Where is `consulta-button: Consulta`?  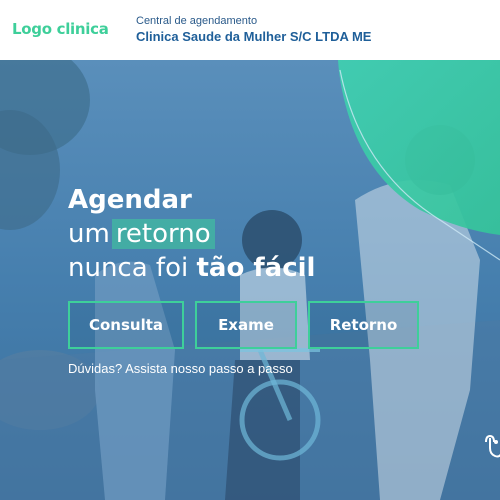
consulta-button: Consulta is located at coordinates (126, 325).